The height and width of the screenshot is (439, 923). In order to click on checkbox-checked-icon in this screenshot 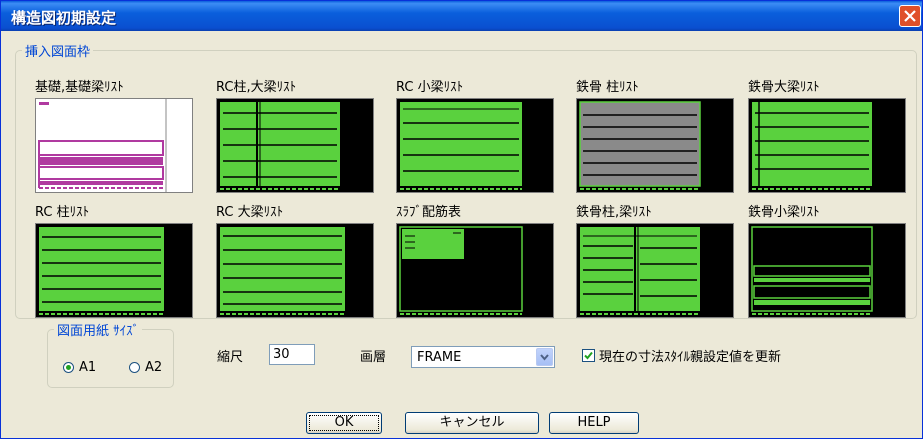, I will do `click(588, 355)`.